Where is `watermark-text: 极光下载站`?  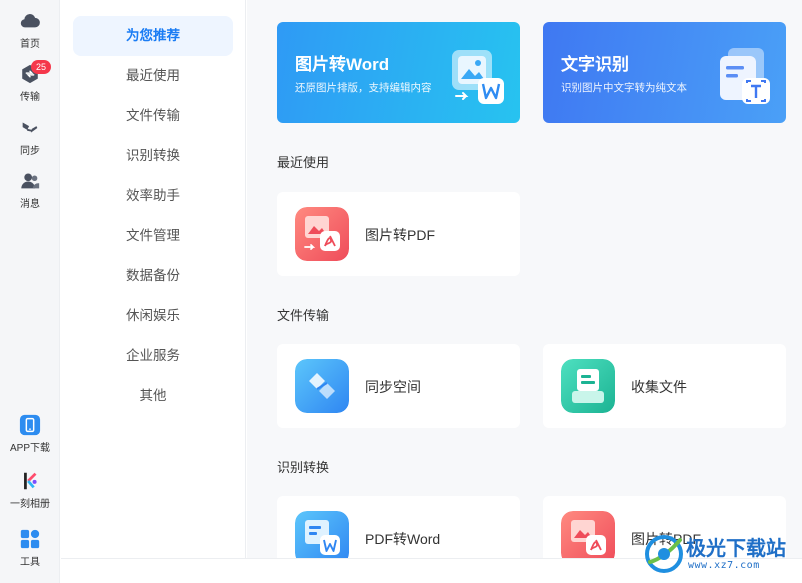
watermark-text: 极光下载站 is located at coordinates (736, 548).